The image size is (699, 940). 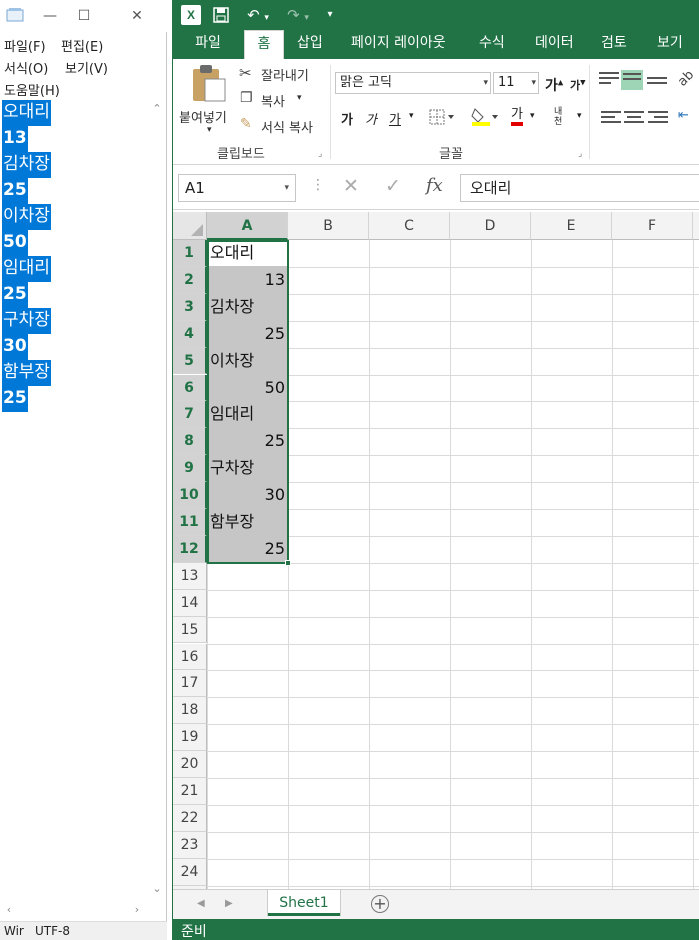 What do you see at coordinates (247, 549) in the screenshot?
I see `cell-a12: 25` at bounding box center [247, 549].